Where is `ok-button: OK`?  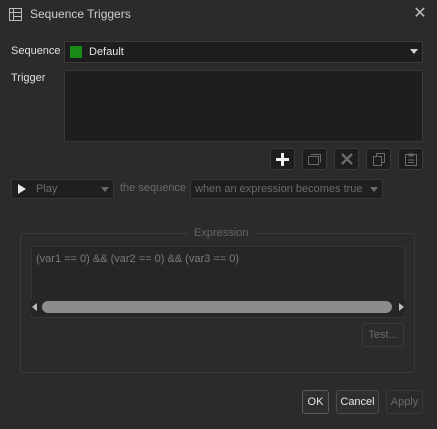 ok-button: OK is located at coordinates (315, 402).